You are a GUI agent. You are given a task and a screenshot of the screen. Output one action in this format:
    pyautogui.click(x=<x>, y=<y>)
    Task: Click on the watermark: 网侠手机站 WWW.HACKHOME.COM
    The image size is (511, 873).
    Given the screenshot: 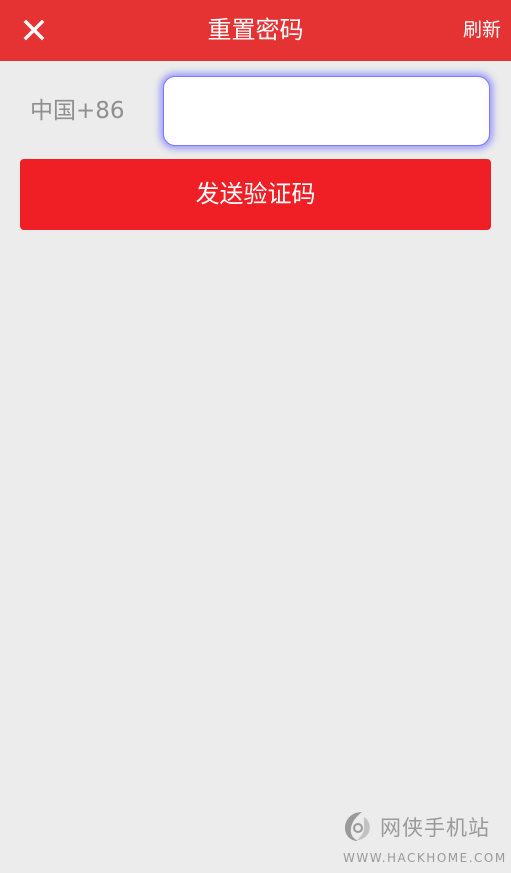 What is the action you would take?
    pyautogui.click(x=425, y=837)
    